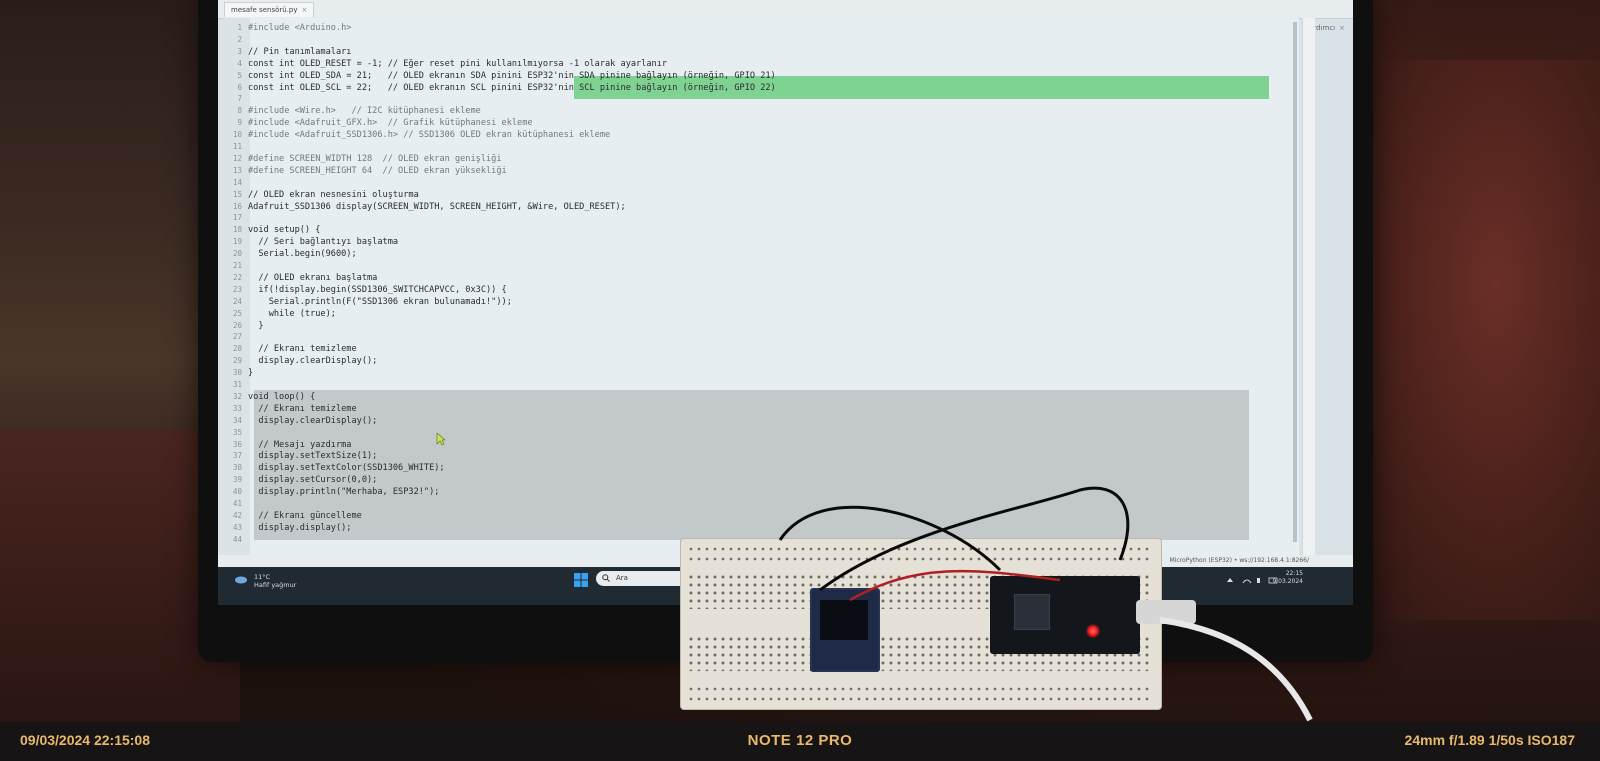 Image resolution: width=1600 pixels, height=761 pixels. I want to click on code-text: display.println("Merhaba, ESP32!");, so click(344, 492).